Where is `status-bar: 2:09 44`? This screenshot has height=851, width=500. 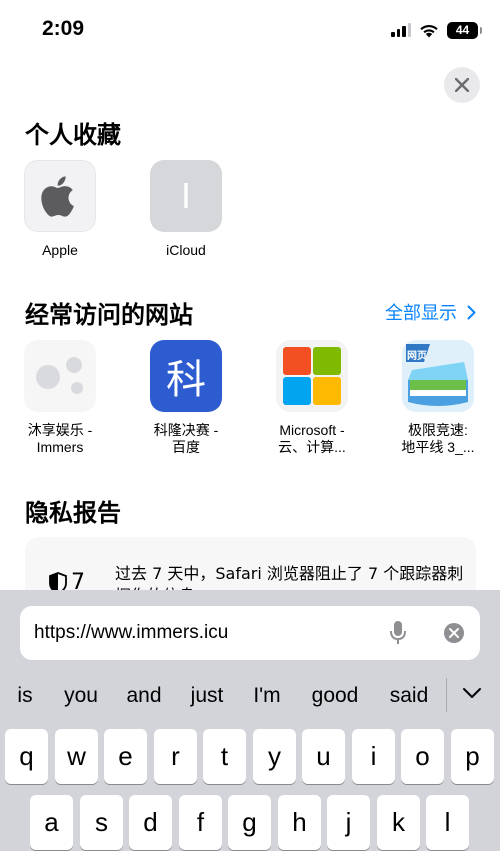 status-bar: 2:09 44 is located at coordinates (250, 30).